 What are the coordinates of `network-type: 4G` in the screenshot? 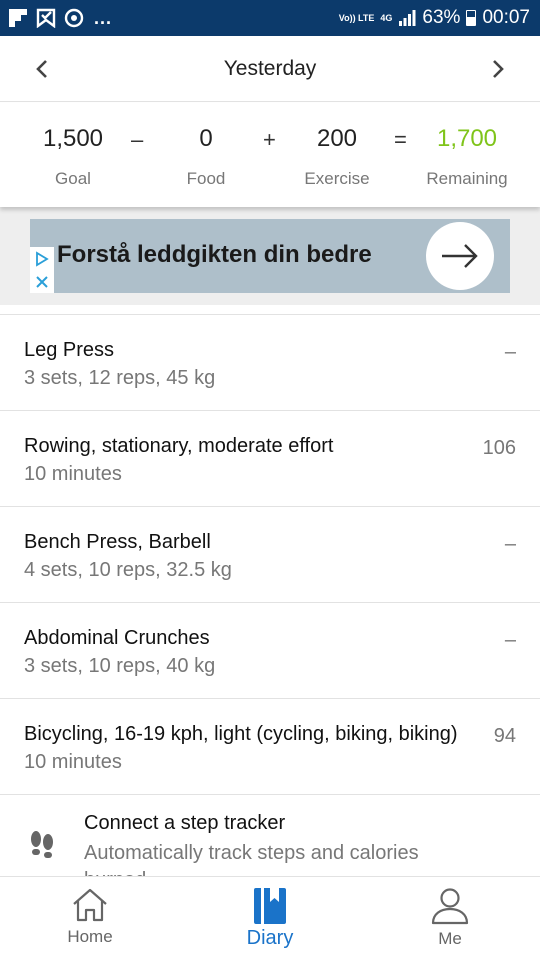 It's located at (386, 17).